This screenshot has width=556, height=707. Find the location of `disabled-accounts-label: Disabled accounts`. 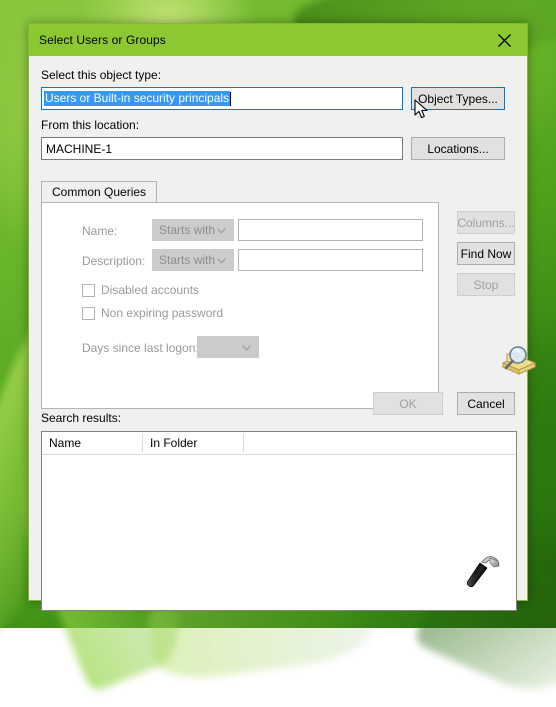

disabled-accounts-label: Disabled accounts is located at coordinates (150, 290).